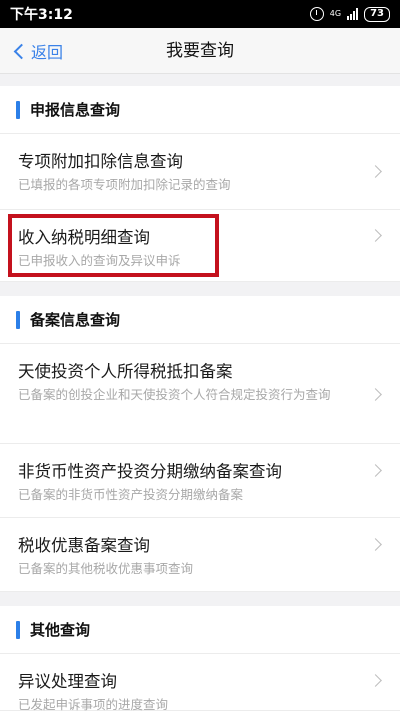 This screenshot has height=711, width=400. Describe the element at coordinates (41, 15) in the screenshot. I see `status-time: 下午3:12` at that location.